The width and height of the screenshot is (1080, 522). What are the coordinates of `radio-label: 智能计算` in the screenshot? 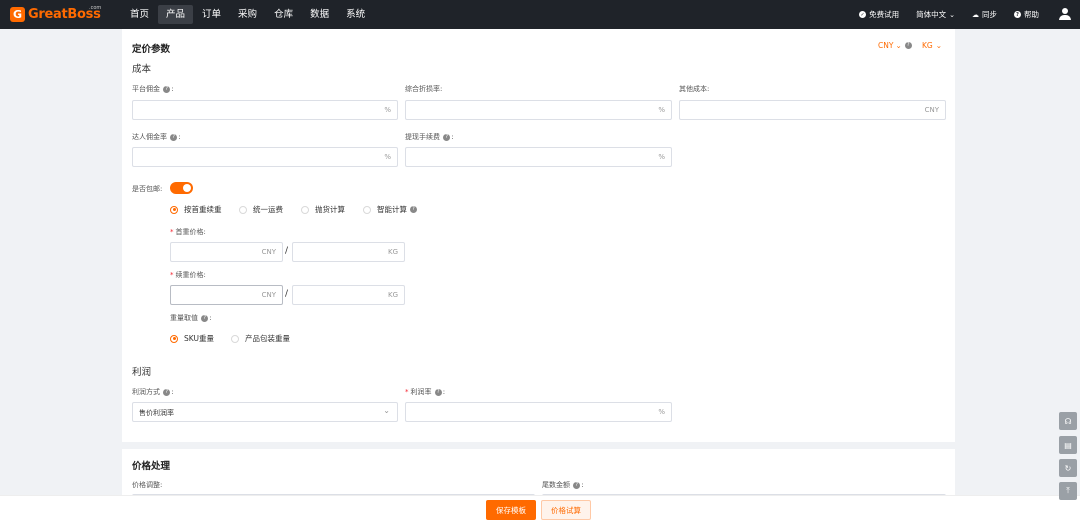 It's located at (392, 209).